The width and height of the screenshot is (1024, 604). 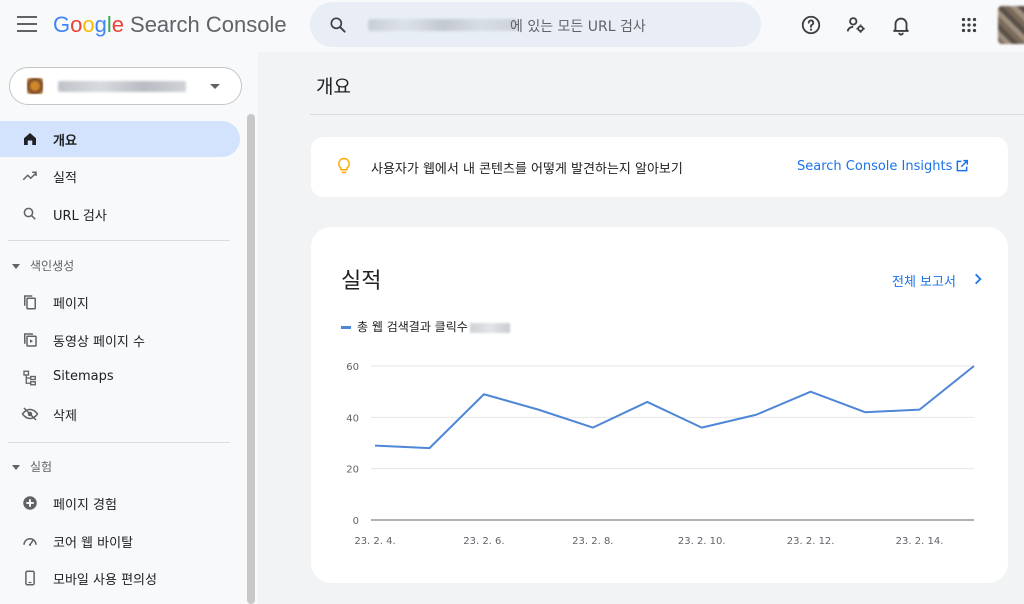 What do you see at coordinates (356, 521) in the screenshot?
I see `y-tick-label: 0` at bounding box center [356, 521].